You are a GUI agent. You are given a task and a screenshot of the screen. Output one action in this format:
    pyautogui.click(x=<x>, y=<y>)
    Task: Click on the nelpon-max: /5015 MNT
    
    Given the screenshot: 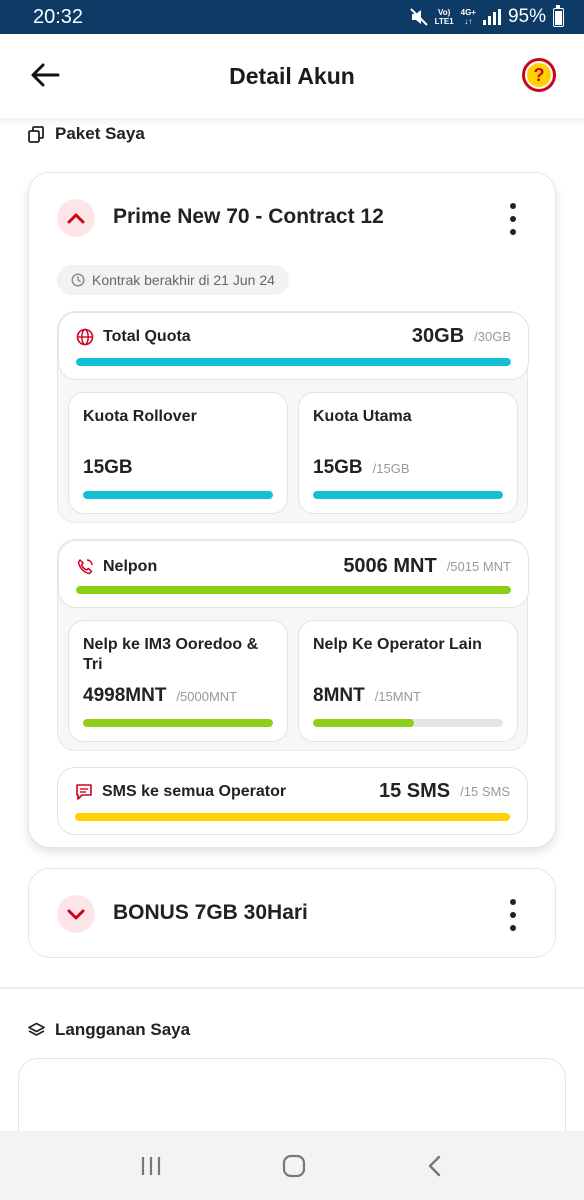 What is the action you would take?
    pyautogui.click(x=478, y=566)
    